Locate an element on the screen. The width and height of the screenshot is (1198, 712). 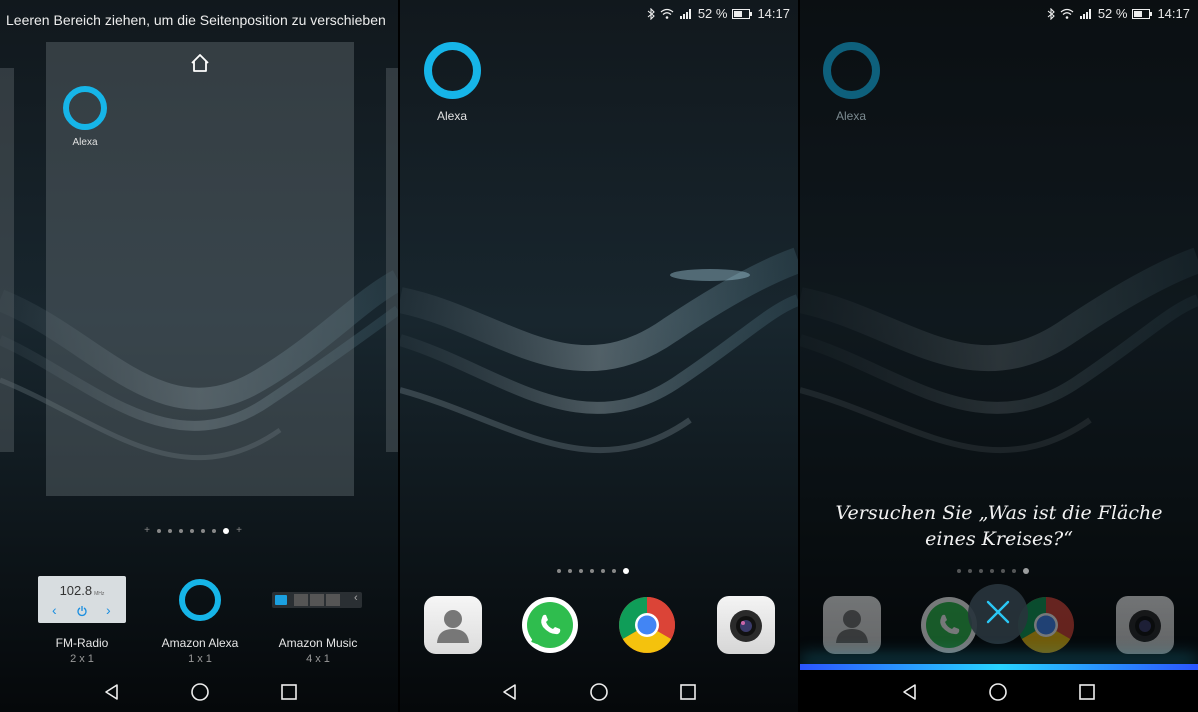
next-page-preview is located at coordinates (392, 260).